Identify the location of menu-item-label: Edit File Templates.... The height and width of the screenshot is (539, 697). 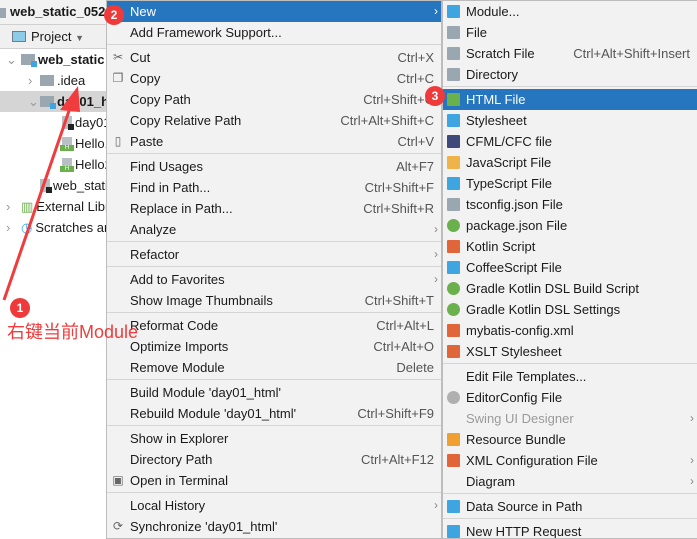
(526, 376).